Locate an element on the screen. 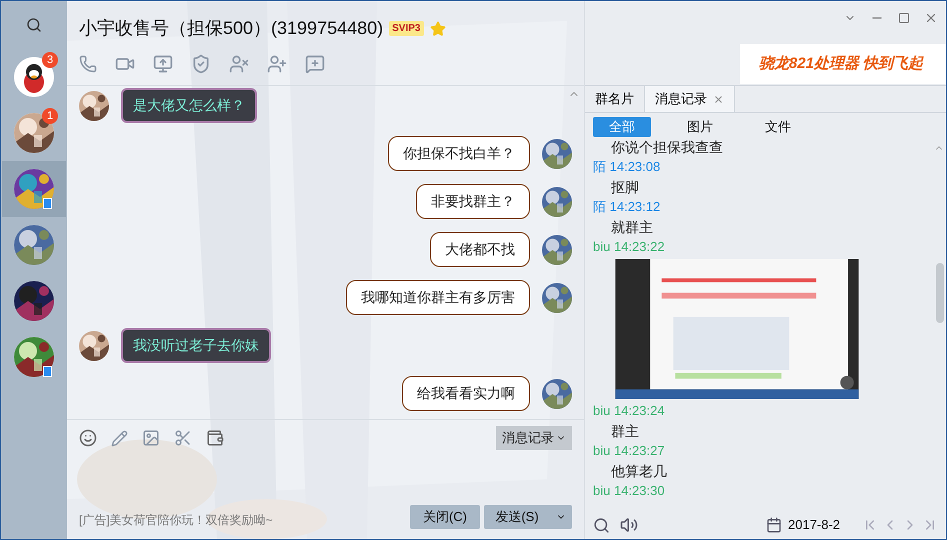 This screenshot has width=947, height=540. message-time: biu 14:23:30 is located at coordinates (629, 491).